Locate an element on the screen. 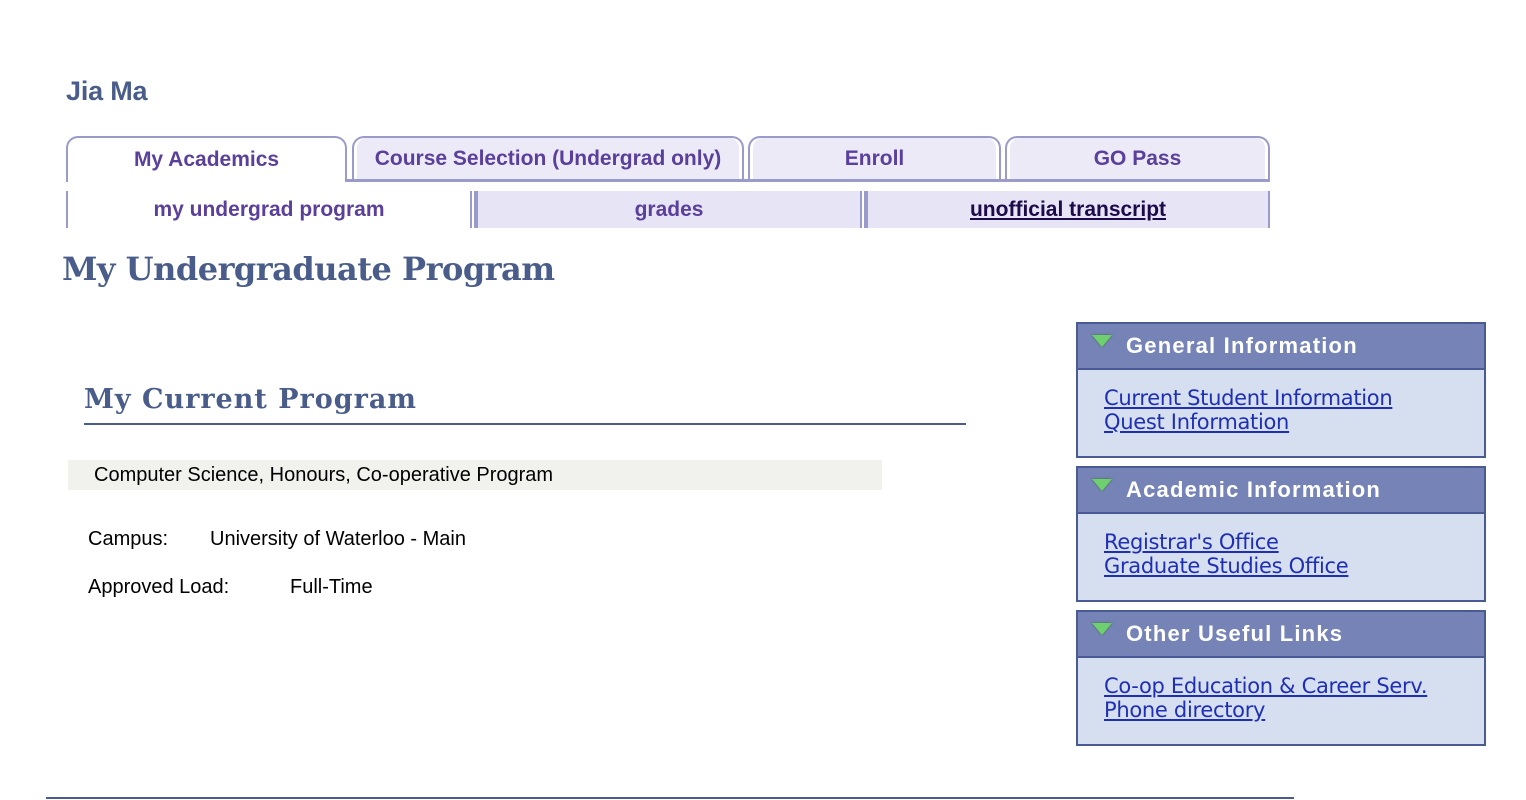  section-title-current-program: My Current Program is located at coordinates (250, 399).